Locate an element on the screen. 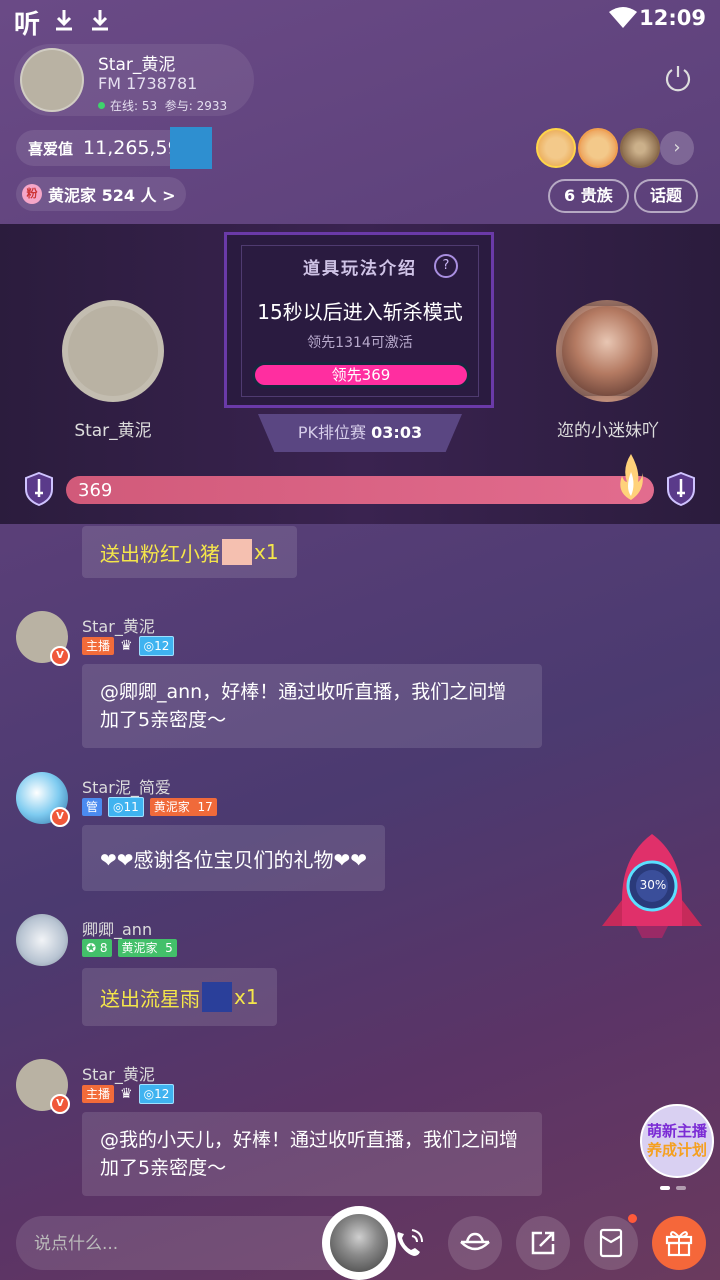 Image resolution: width=720 pixels, height=1280 pixels. power-icon is located at coordinates (678, 78).